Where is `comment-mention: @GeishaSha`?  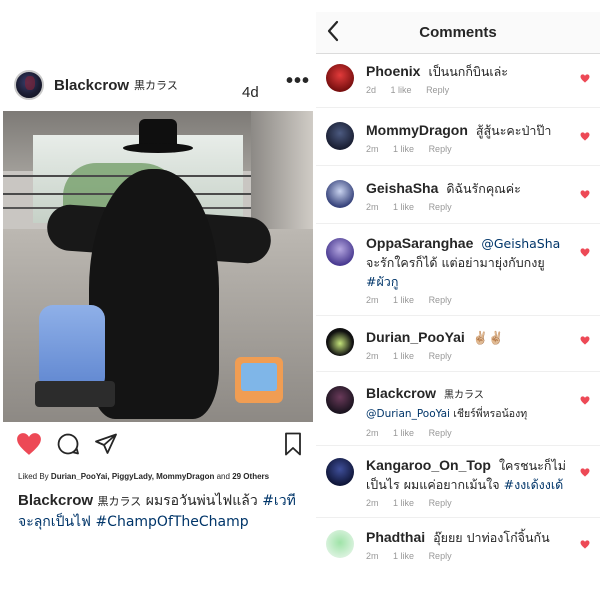 comment-mention: @GeishaSha is located at coordinates (520, 243).